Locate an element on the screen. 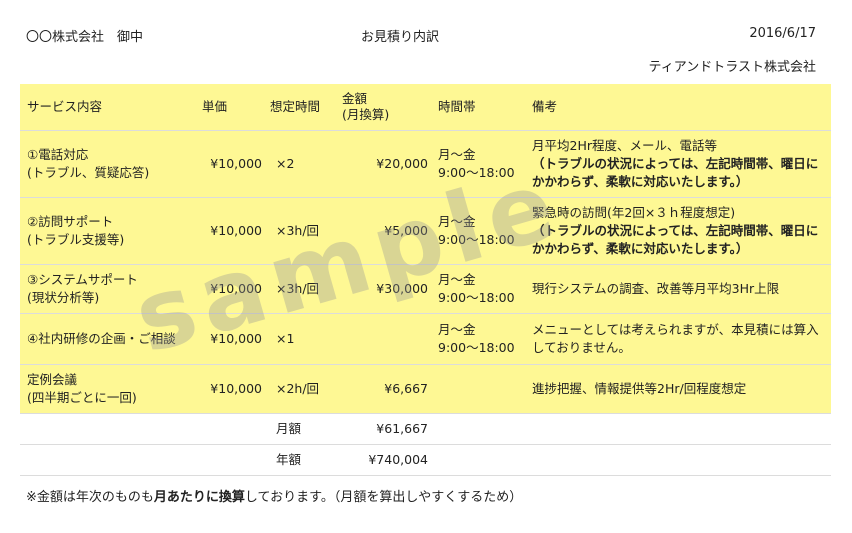 This screenshot has width=852, height=533. service-cell: ③システムサポート (現状分析等) is located at coordinates (109, 289).